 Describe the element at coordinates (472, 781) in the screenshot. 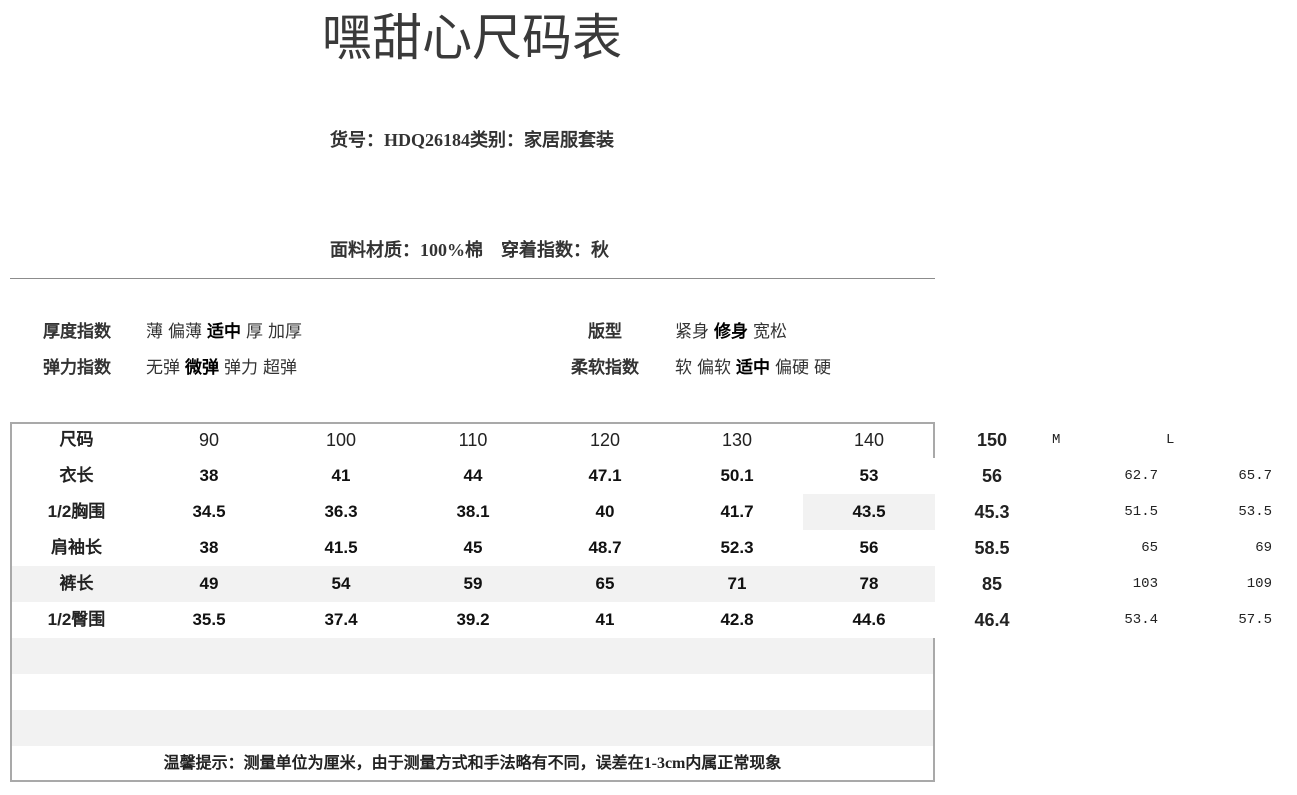

I see `table-border-bottom` at that location.